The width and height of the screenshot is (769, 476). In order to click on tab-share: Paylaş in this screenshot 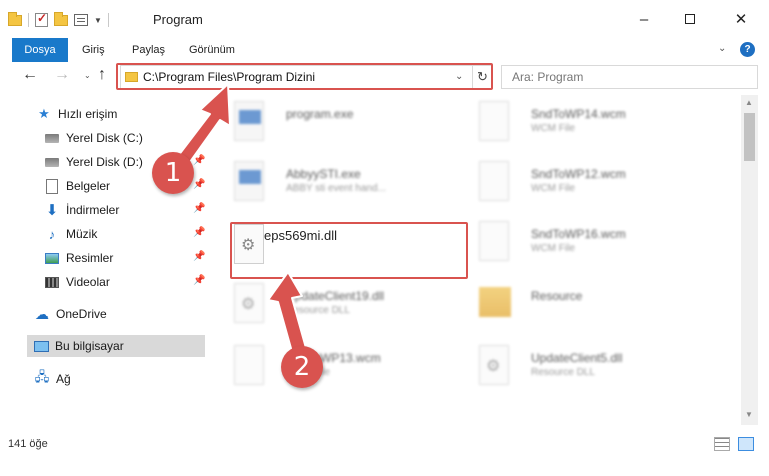, I will do `click(148, 50)`.